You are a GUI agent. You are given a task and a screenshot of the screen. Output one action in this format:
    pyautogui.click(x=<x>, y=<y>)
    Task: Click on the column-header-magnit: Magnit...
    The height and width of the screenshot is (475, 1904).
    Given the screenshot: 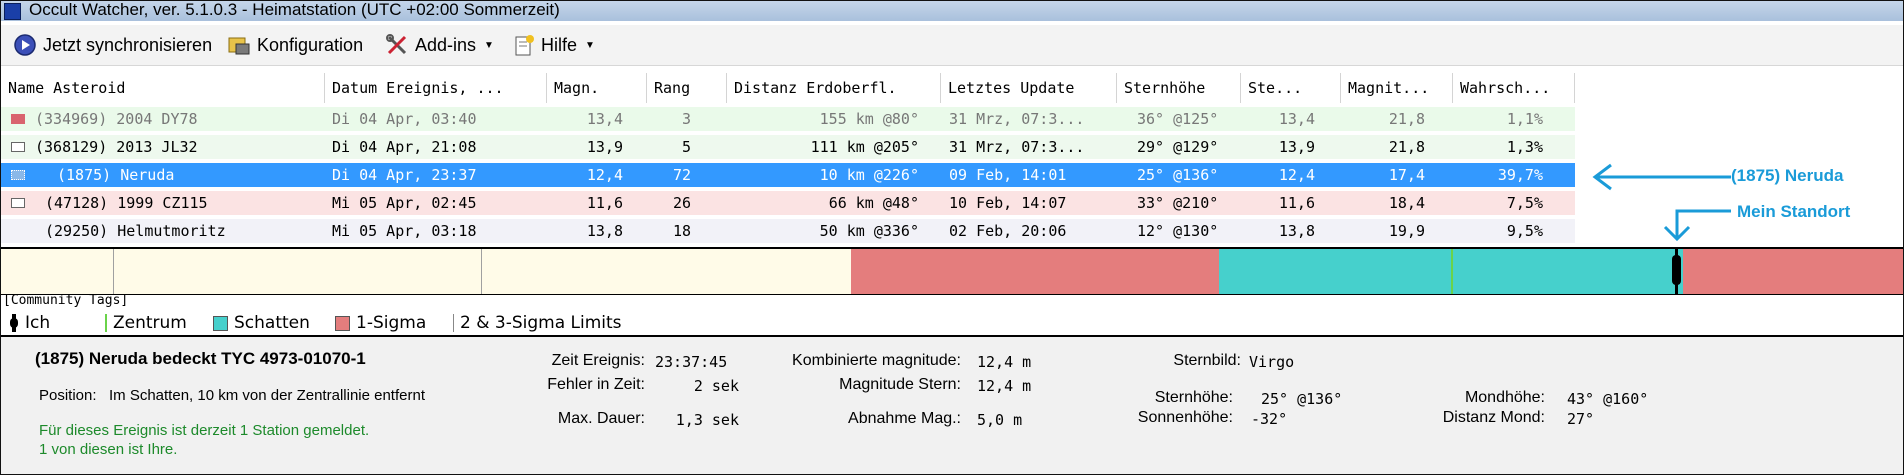 What is the action you would take?
    pyautogui.click(x=1397, y=88)
    